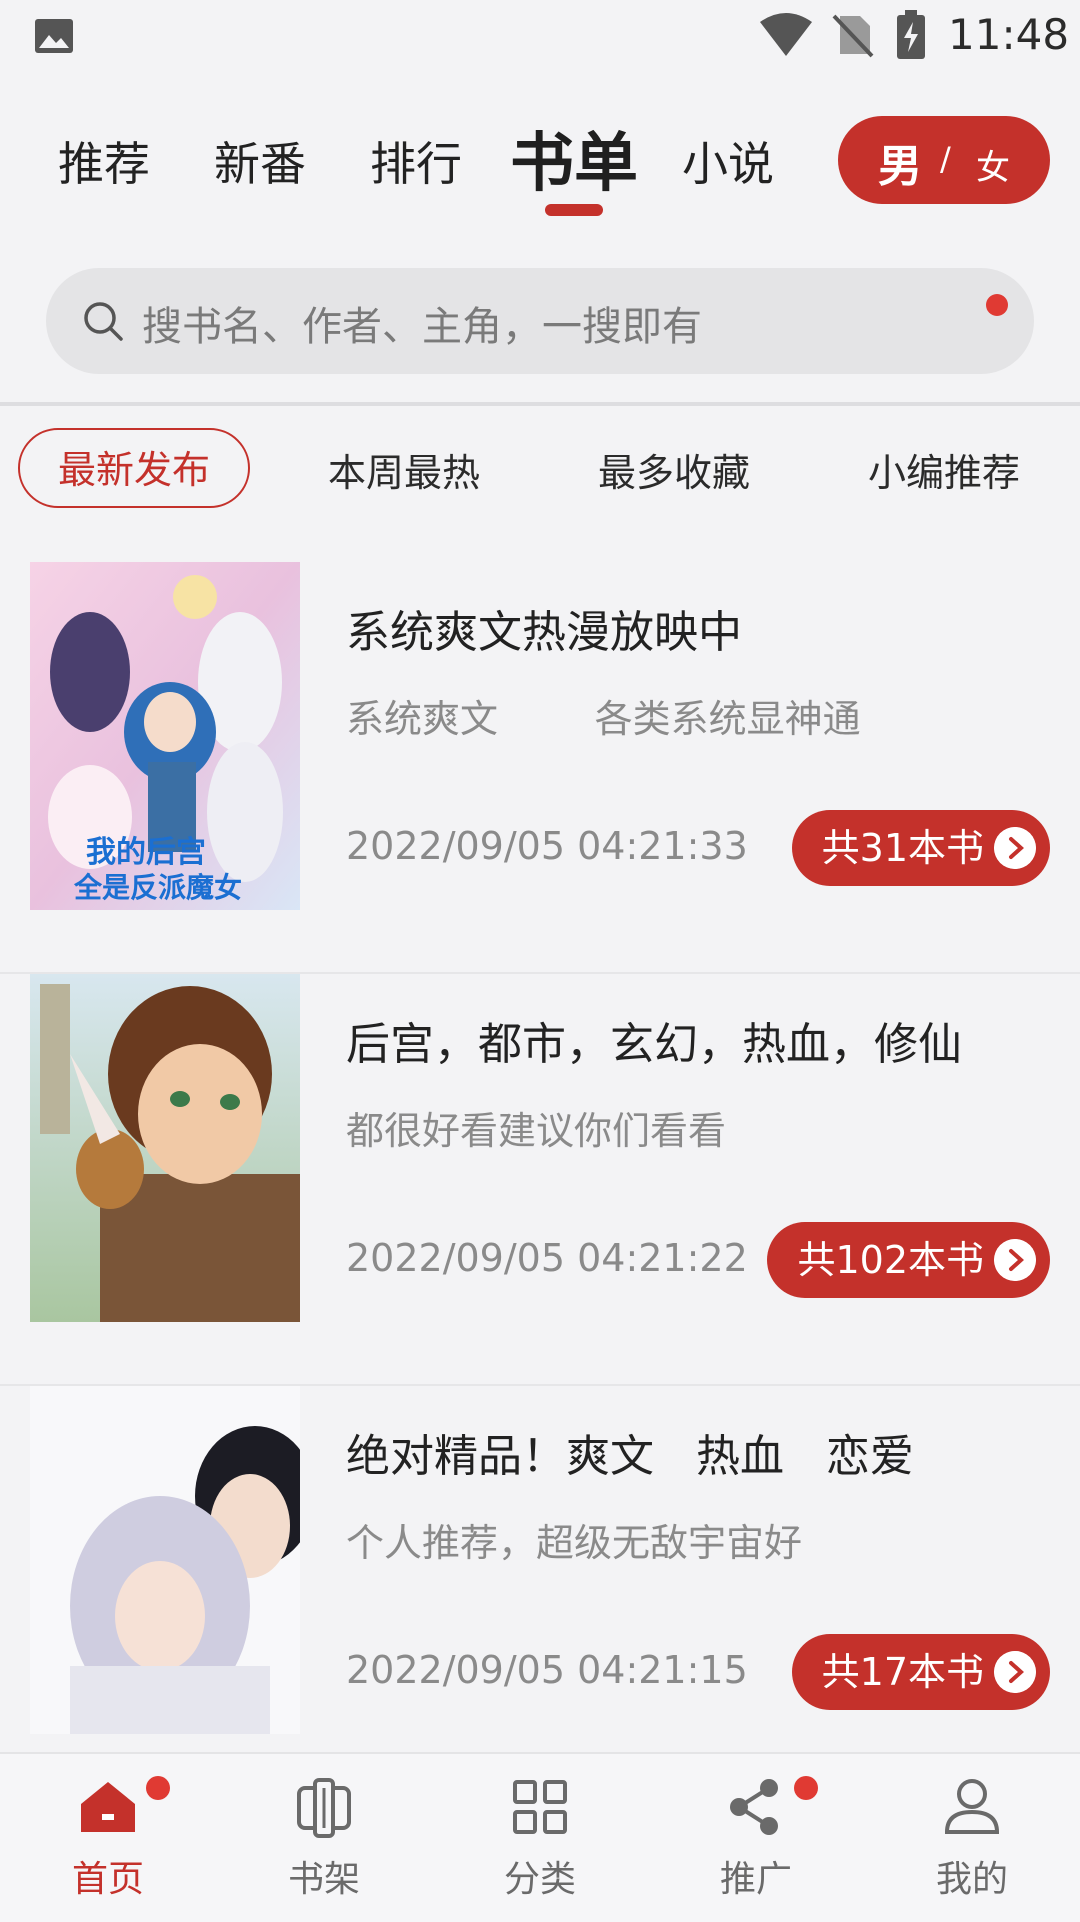  What do you see at coordinates (911, 34) in the screenshot?
I see `battery-charging-icon` at bounding box center [911, 34].